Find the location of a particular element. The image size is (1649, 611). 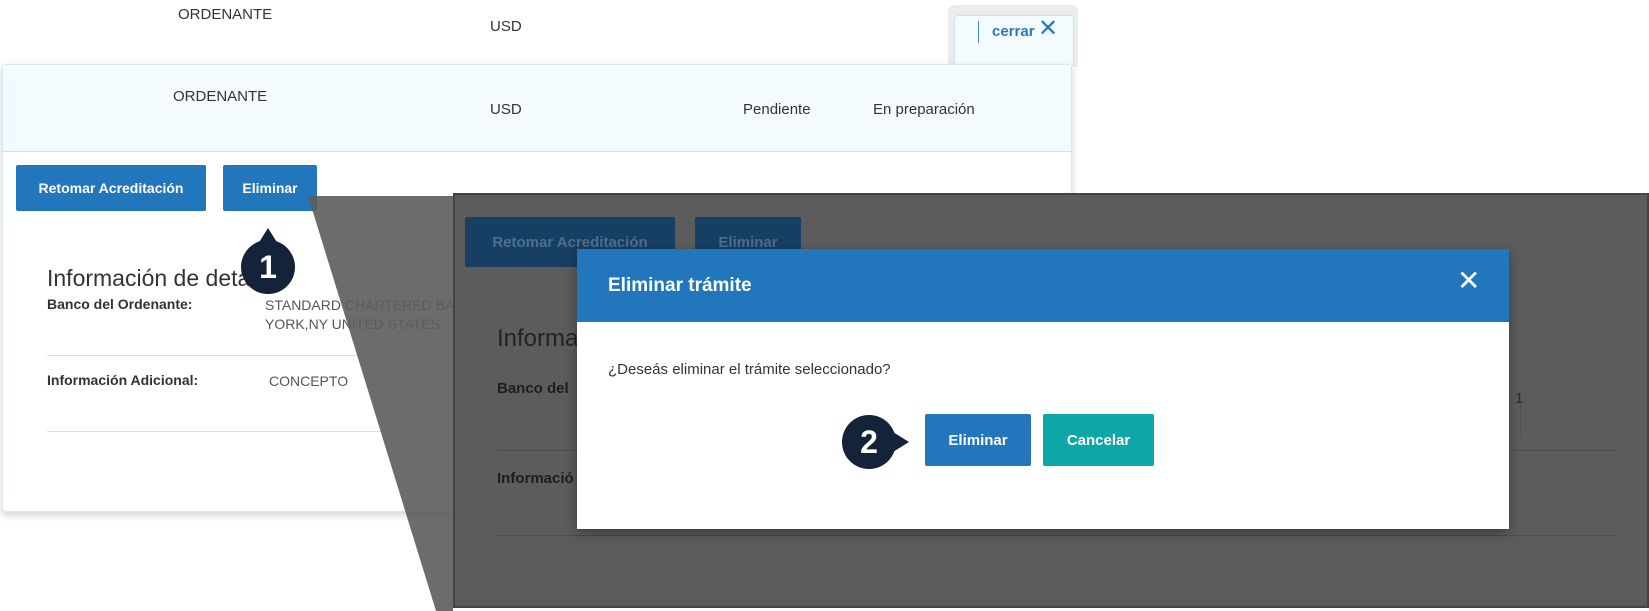

eliminar-button: Eliminar is located at coordinates (270, 188).